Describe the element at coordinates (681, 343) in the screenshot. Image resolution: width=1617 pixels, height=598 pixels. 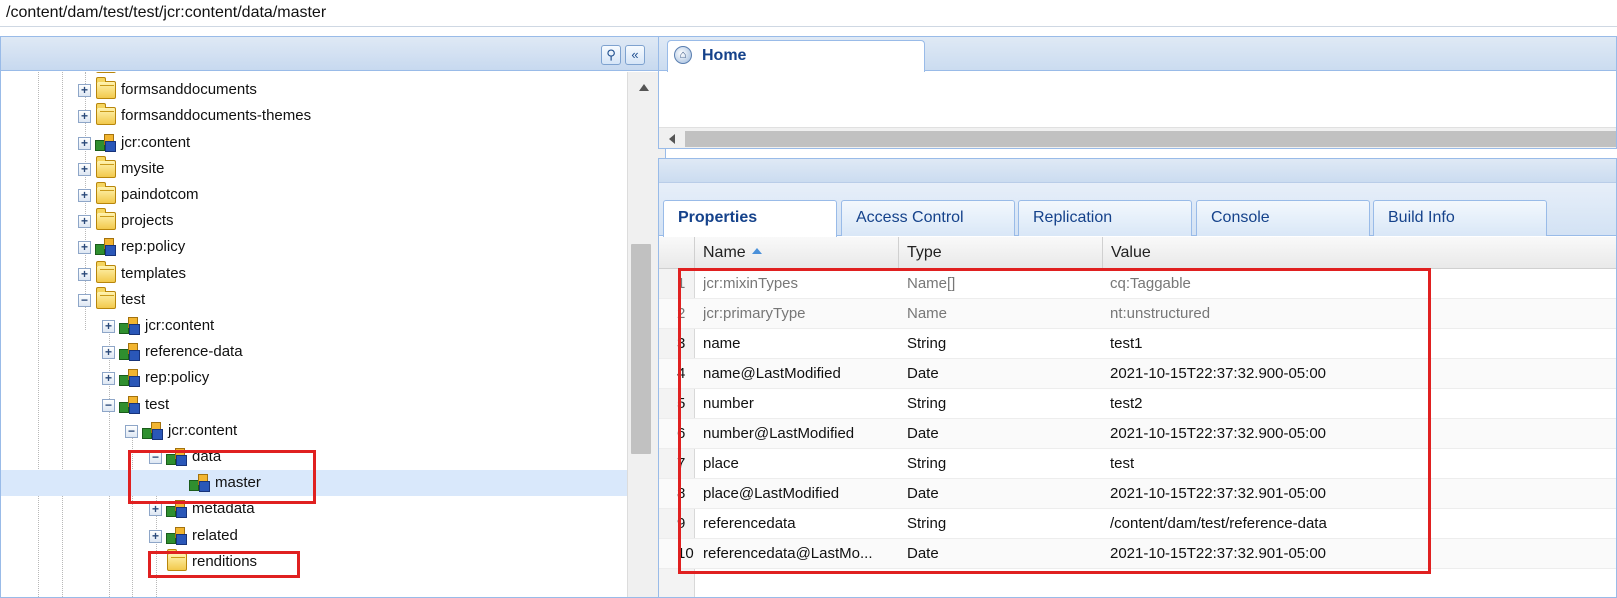
I see `row-number: 3` at that location.